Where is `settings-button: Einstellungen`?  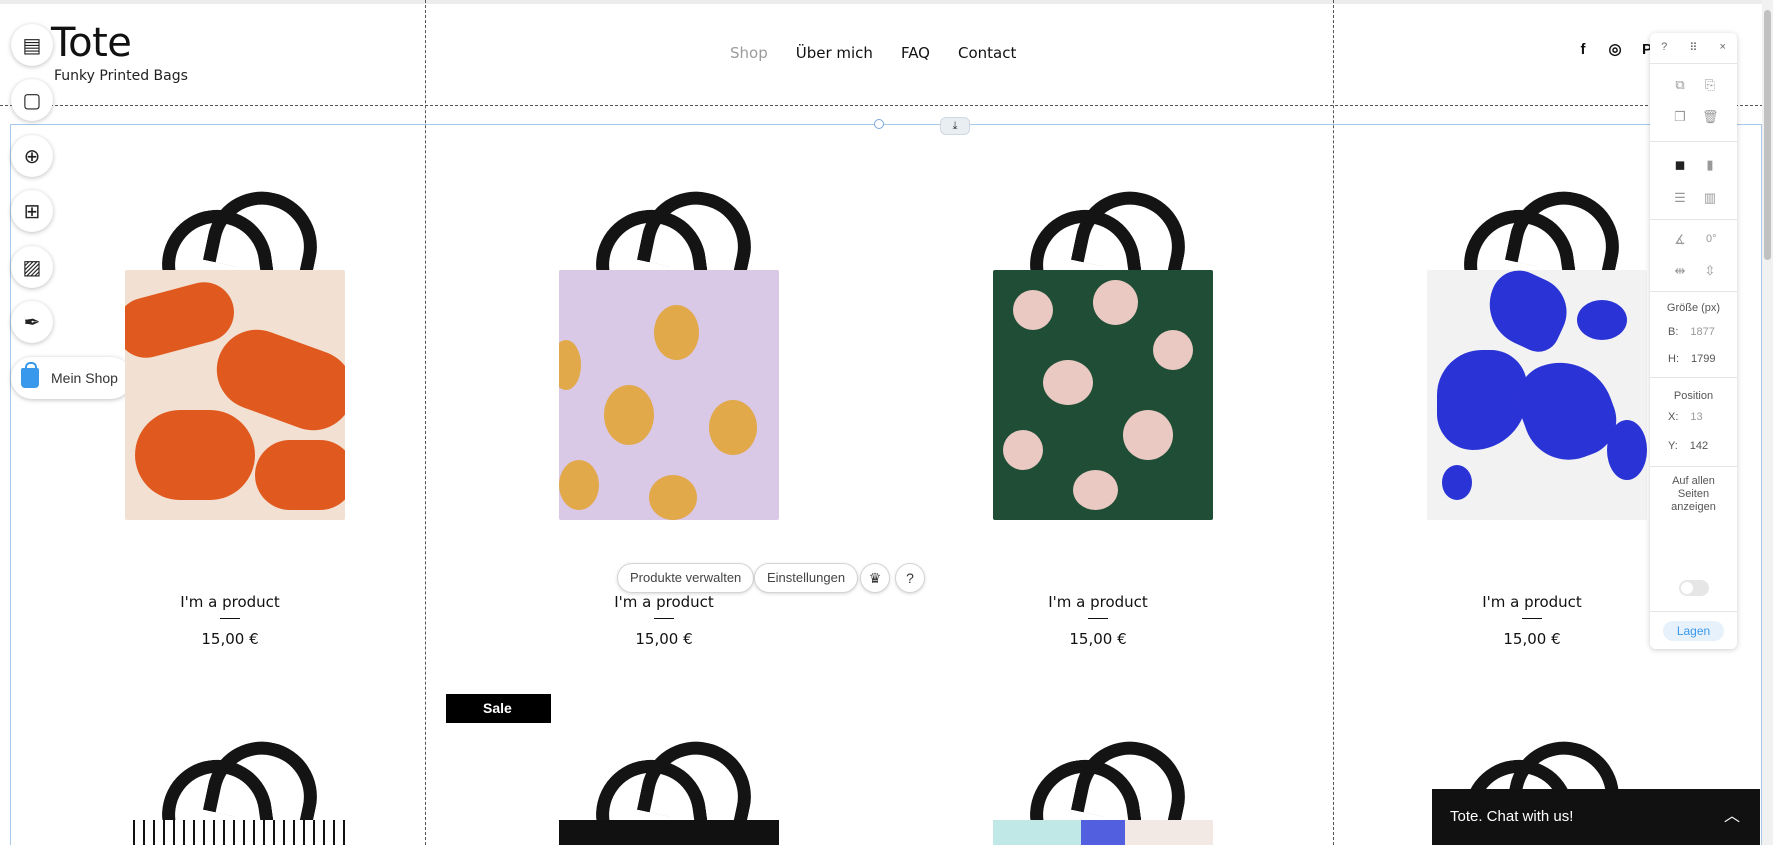
settings-button: Einstellungen is located at coordinates (806, 578).